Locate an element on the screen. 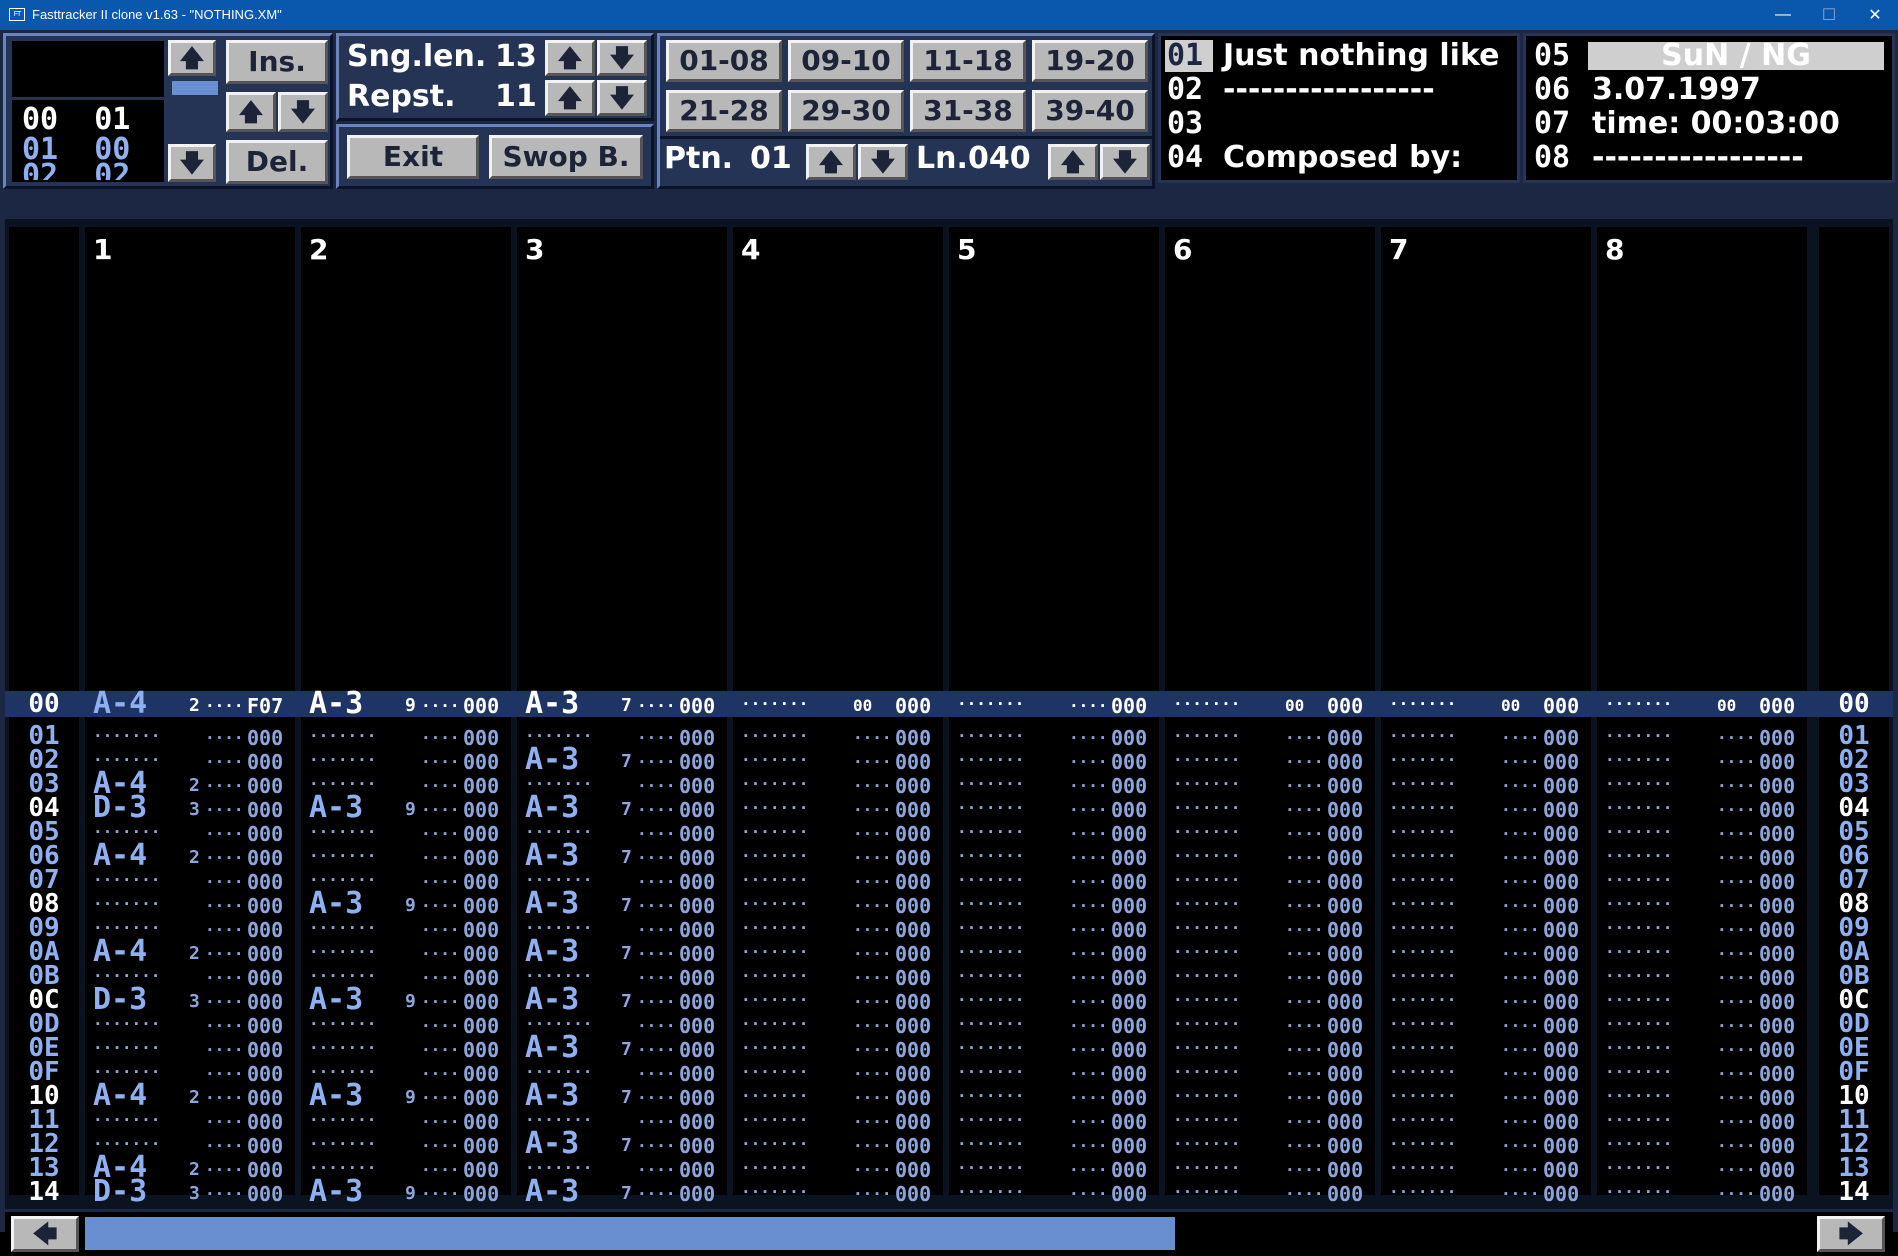 Image resolution: width=1898 pixels, height=1256 pixels. bank-button-21-28: 21-28 is located at coordinates (724, 111).